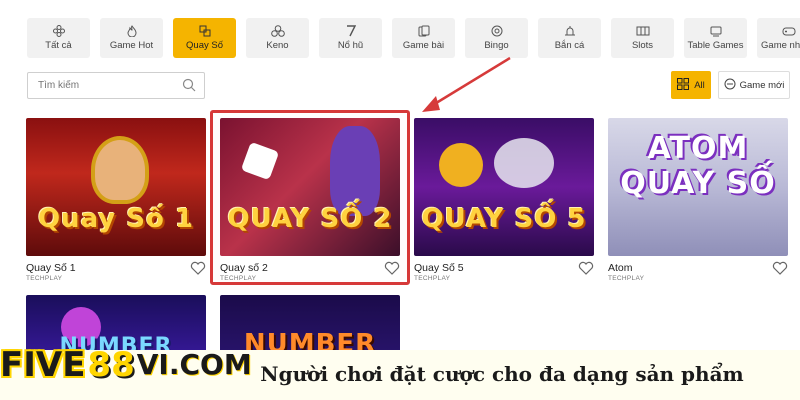  Describe the element at coordinates (570, 31) in the screenshot. I see `fishing-icon` at that location.